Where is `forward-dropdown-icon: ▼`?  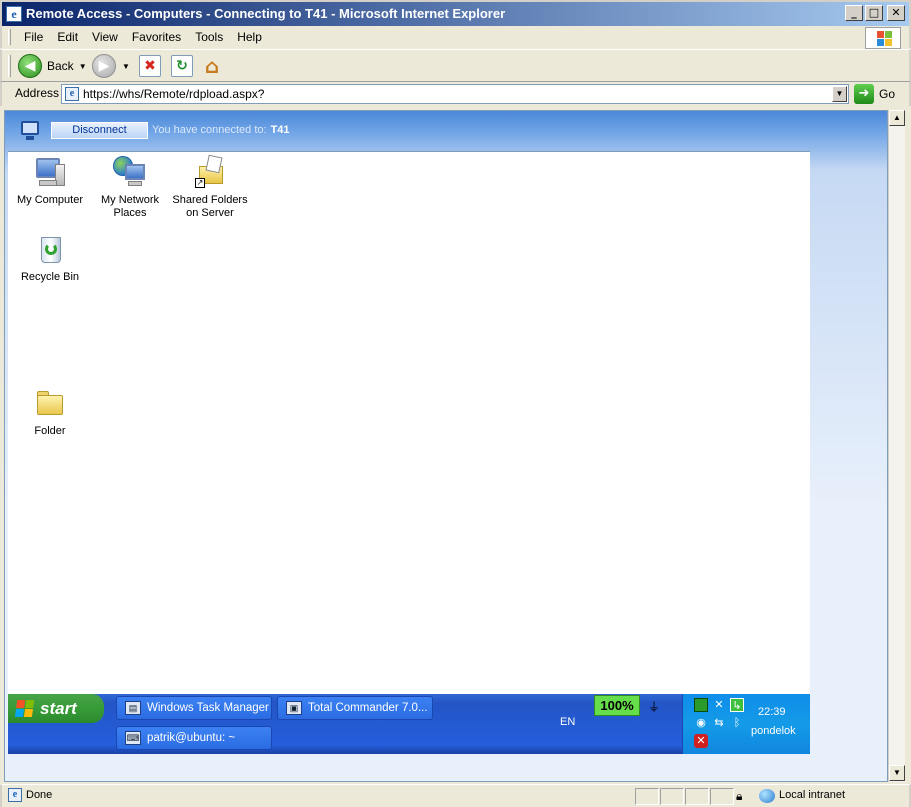 forward-dropdown-icon: ▼ is located at coordinates (126, 66).